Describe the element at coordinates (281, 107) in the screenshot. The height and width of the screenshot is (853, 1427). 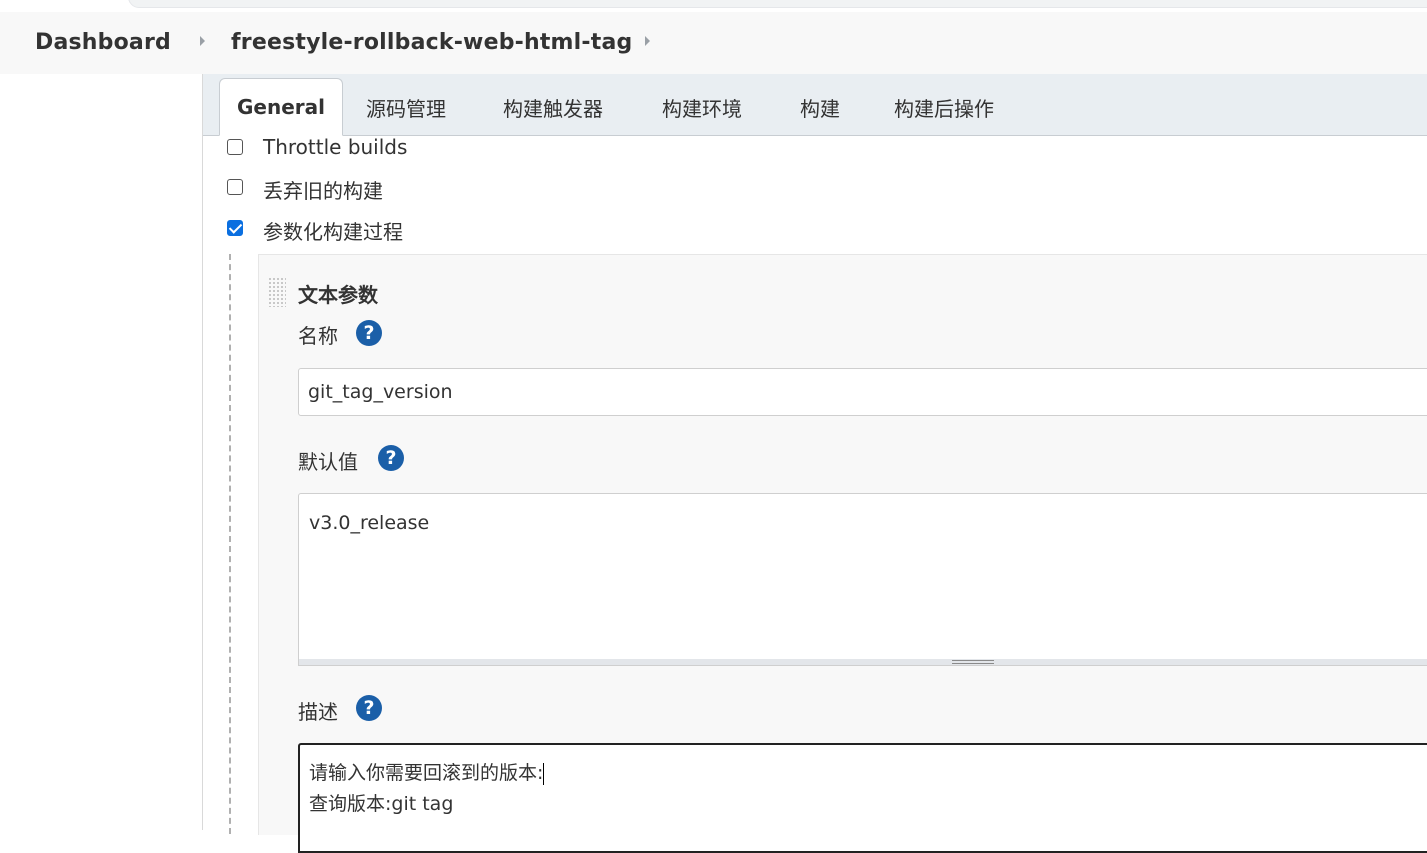
I see `tab-general: General` at that location.